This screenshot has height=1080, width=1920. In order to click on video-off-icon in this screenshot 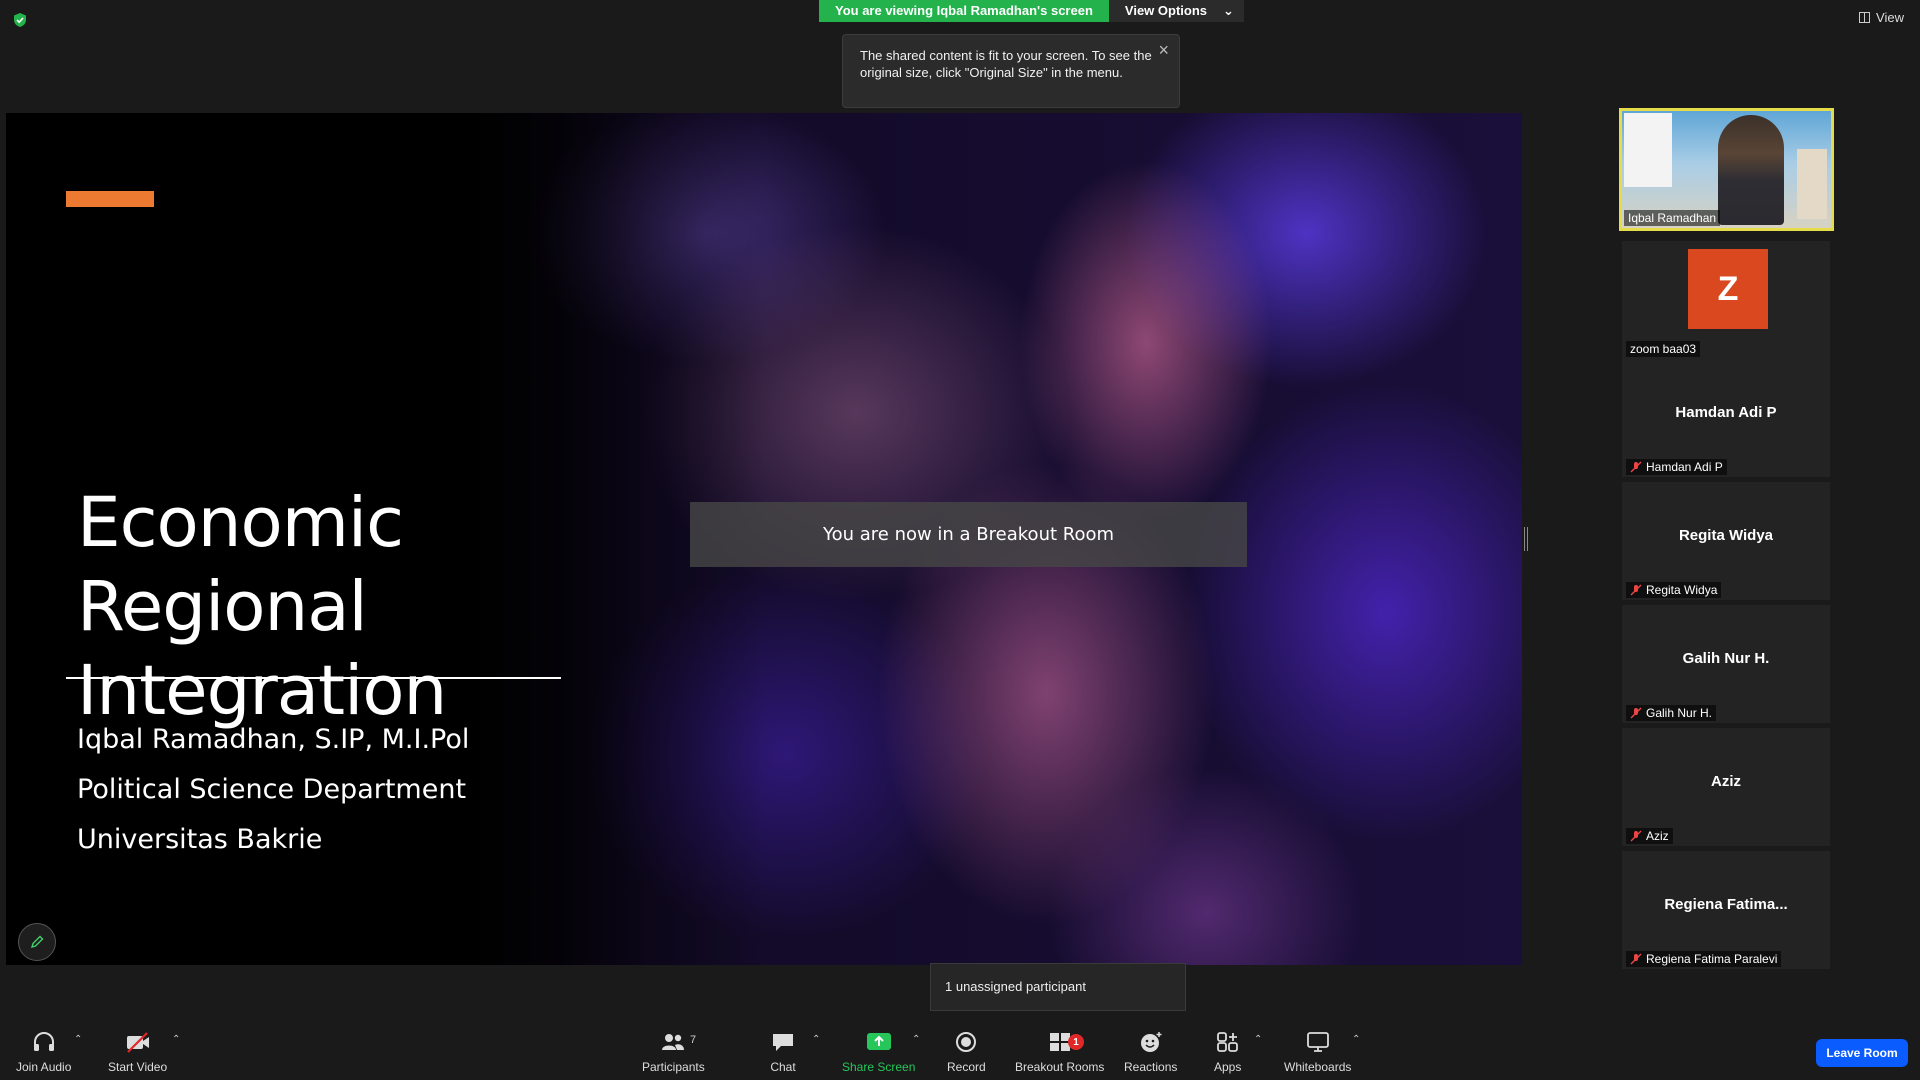, I will do `click(137, 1042)`.